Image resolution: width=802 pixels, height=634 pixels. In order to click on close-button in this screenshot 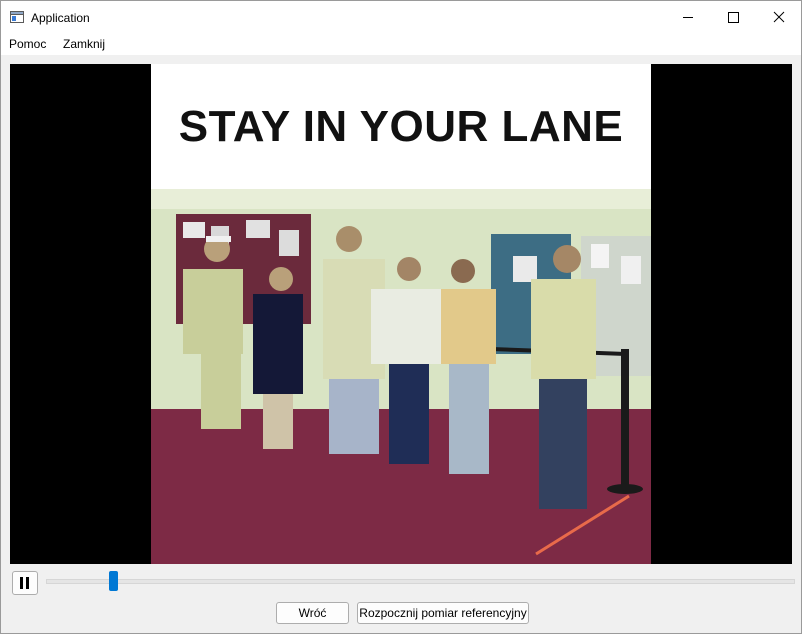, I will do `click(778, 17)`.